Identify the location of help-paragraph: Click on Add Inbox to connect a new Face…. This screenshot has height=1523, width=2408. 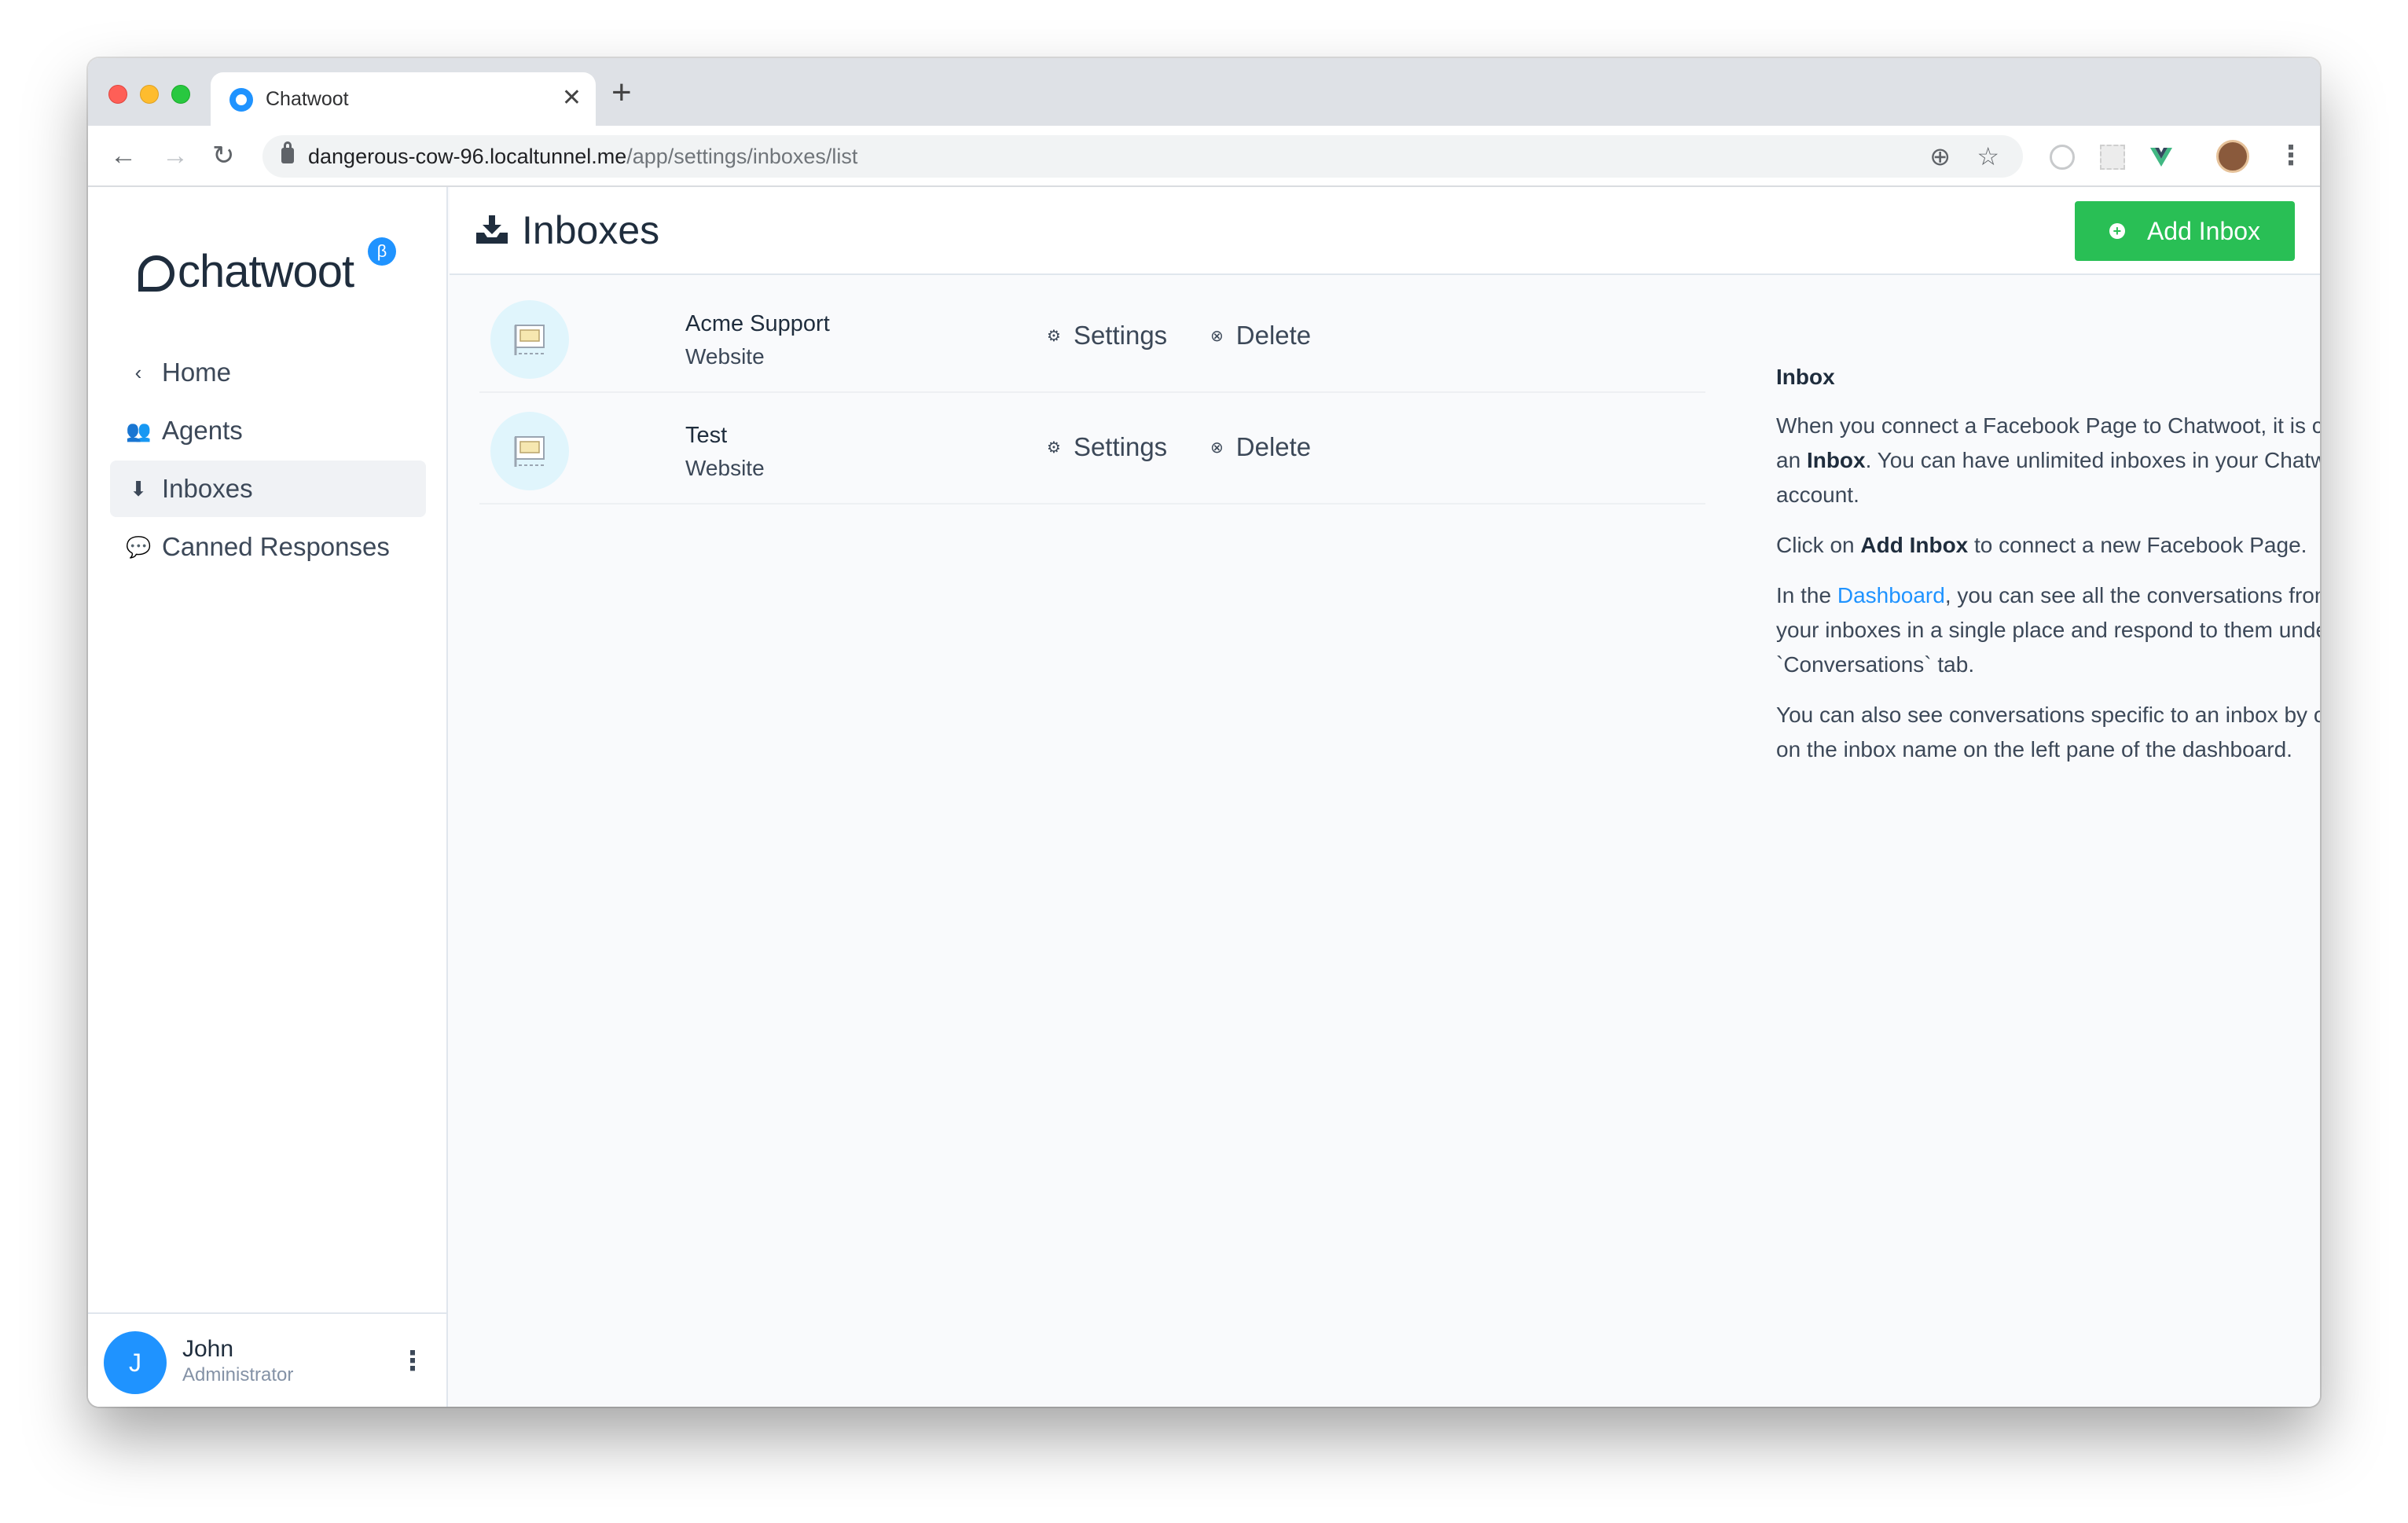
(2042, 545).